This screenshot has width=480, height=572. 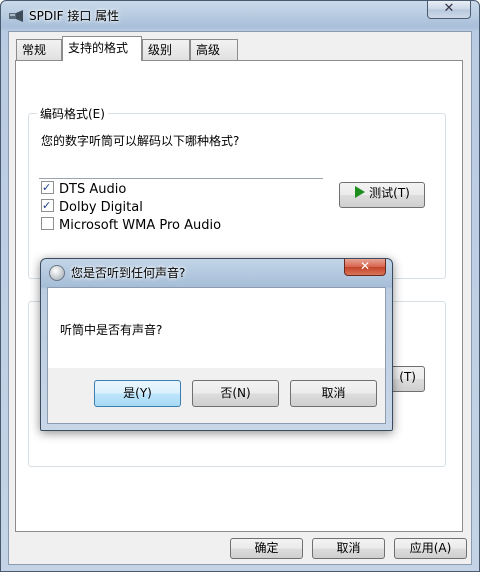 What do you see at coordinates (235, 393) in the screenshot?
I see `no-button: 否(N)` at bounding box center [235, 393].